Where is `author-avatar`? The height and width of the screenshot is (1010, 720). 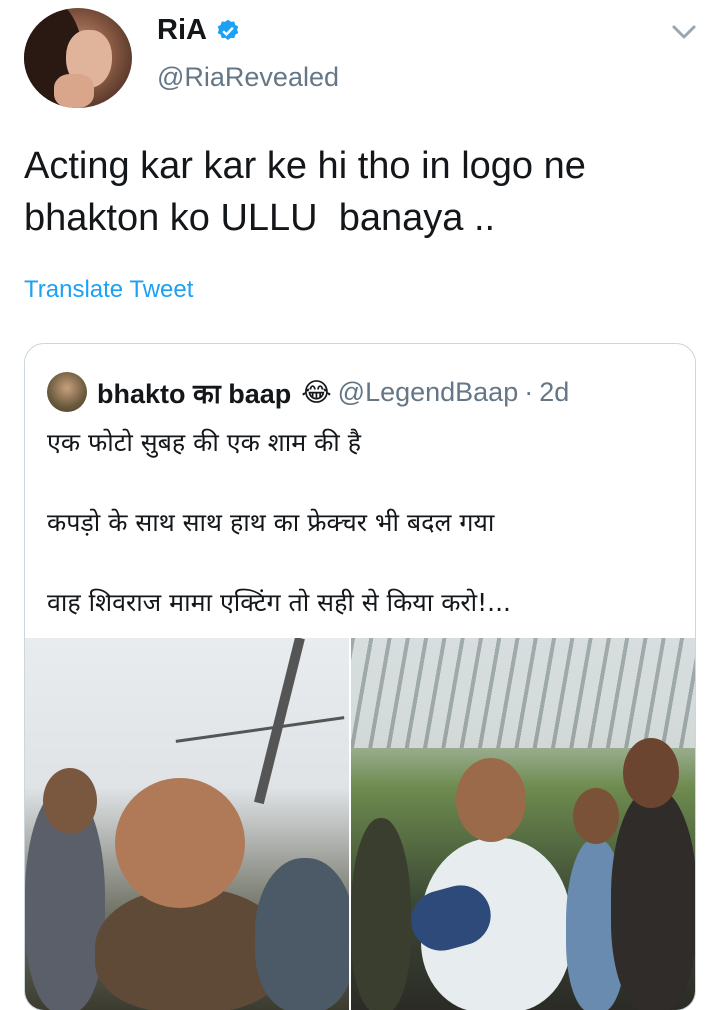 author-avatar is located at coordinates (78, 58).